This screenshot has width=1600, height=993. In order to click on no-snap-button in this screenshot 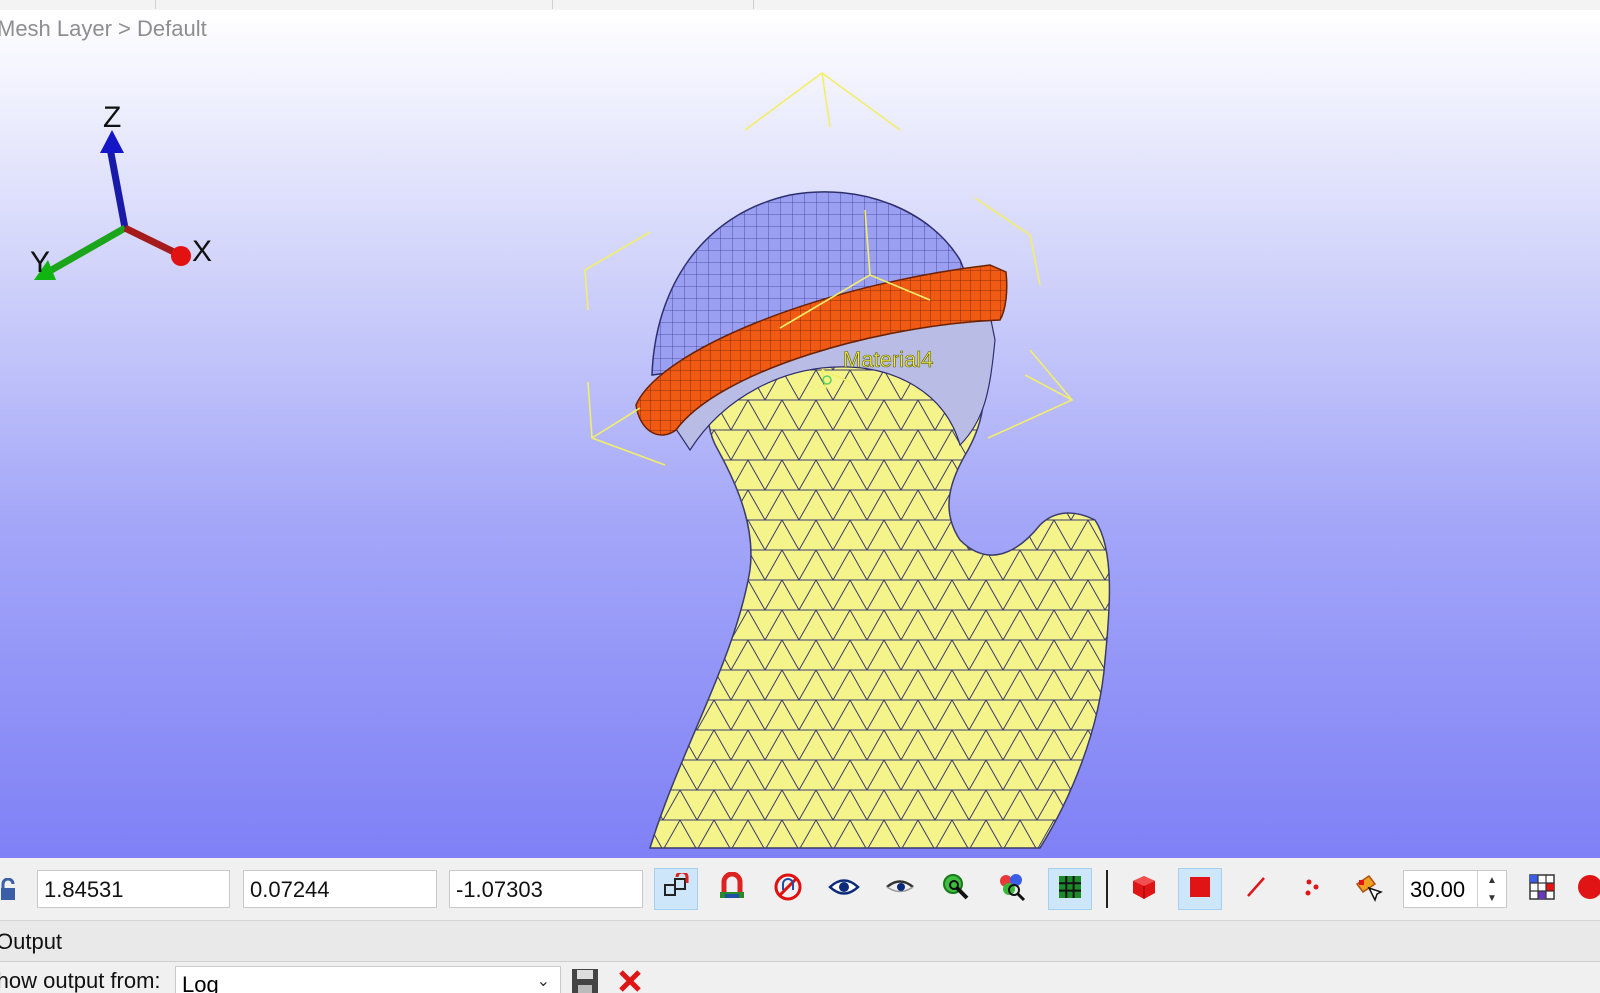, I will do `click(788, 889)`.